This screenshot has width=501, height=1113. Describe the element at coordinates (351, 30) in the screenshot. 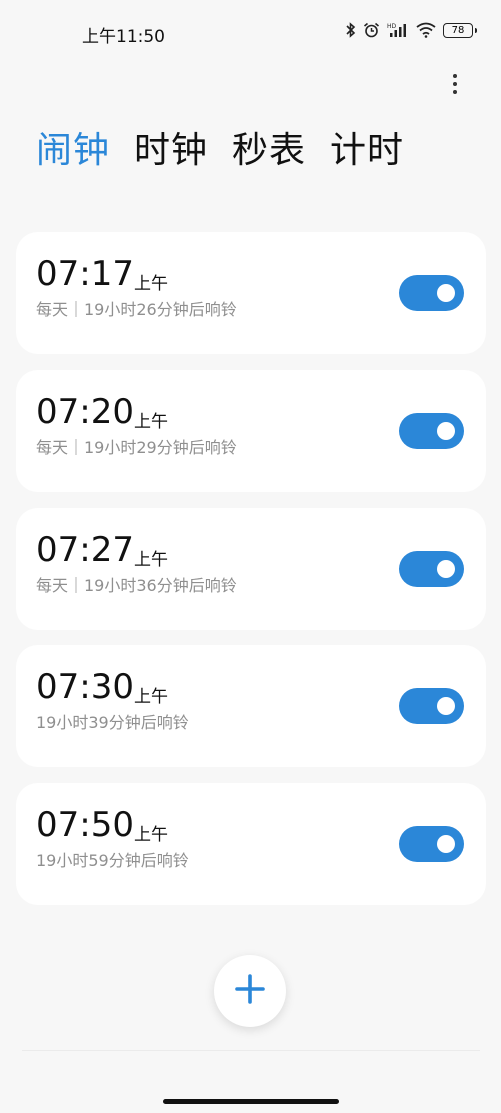

I see `bluetooth-icon` at that location.